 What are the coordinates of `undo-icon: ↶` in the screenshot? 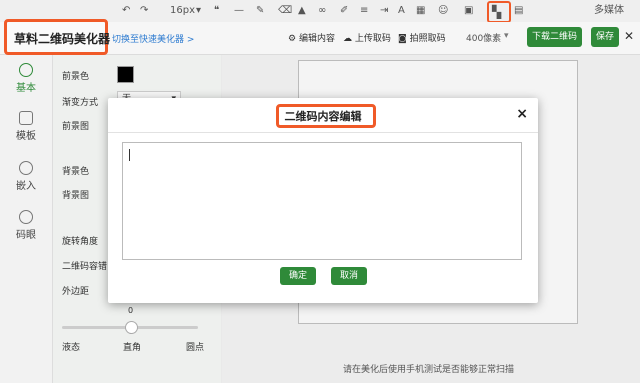 It's located at (126, 11).